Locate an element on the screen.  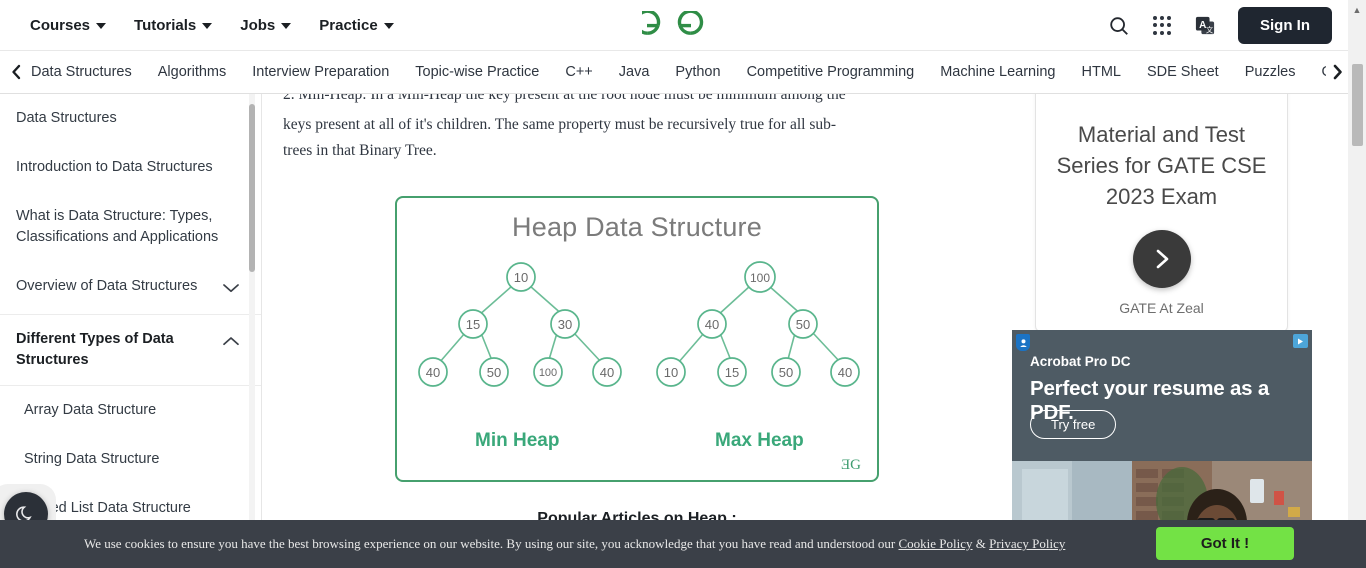
subnav-scroll-right-icon is located at coordinates (1337, 72).